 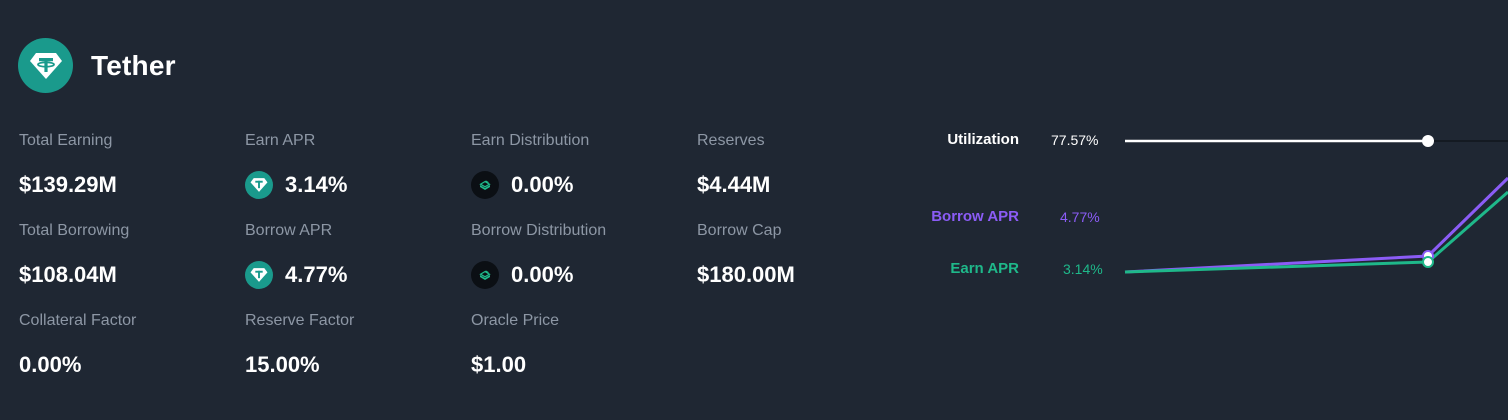 I want to click on stat-label: Earn APR, so click(x=280, y=140).